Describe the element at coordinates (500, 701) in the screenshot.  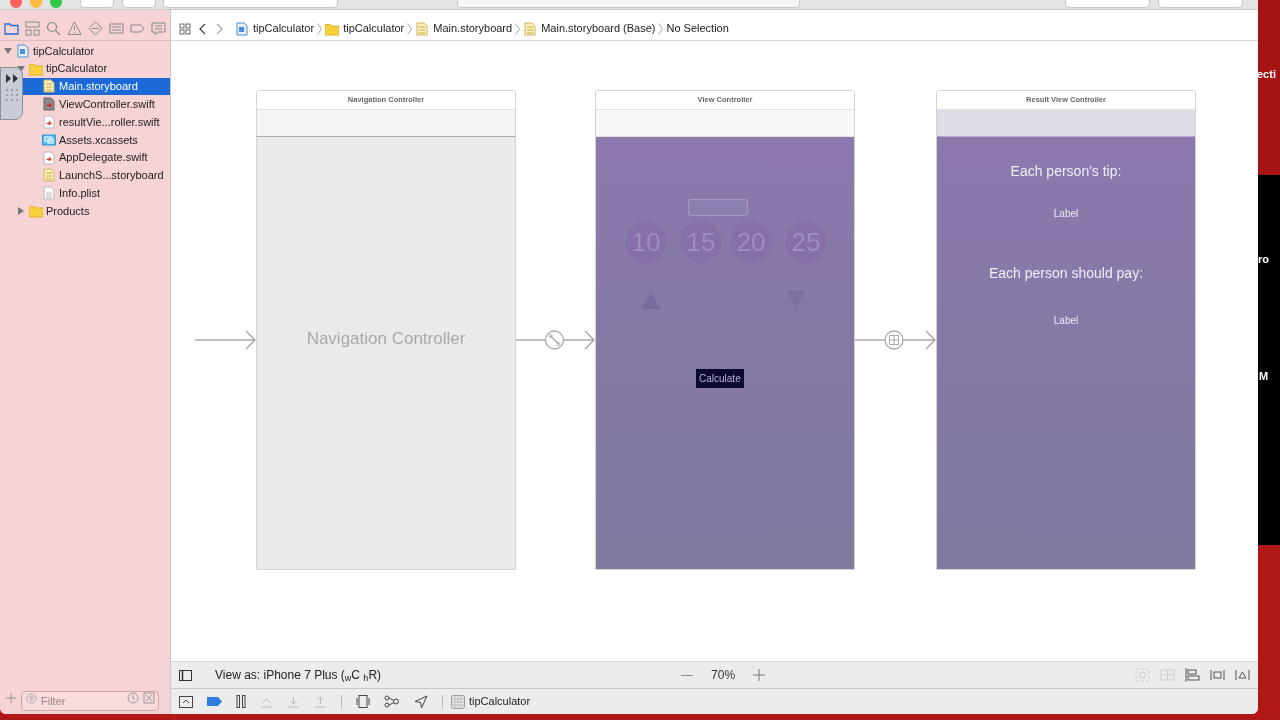
I see `debug-target-label: tipCalculator` at that location.